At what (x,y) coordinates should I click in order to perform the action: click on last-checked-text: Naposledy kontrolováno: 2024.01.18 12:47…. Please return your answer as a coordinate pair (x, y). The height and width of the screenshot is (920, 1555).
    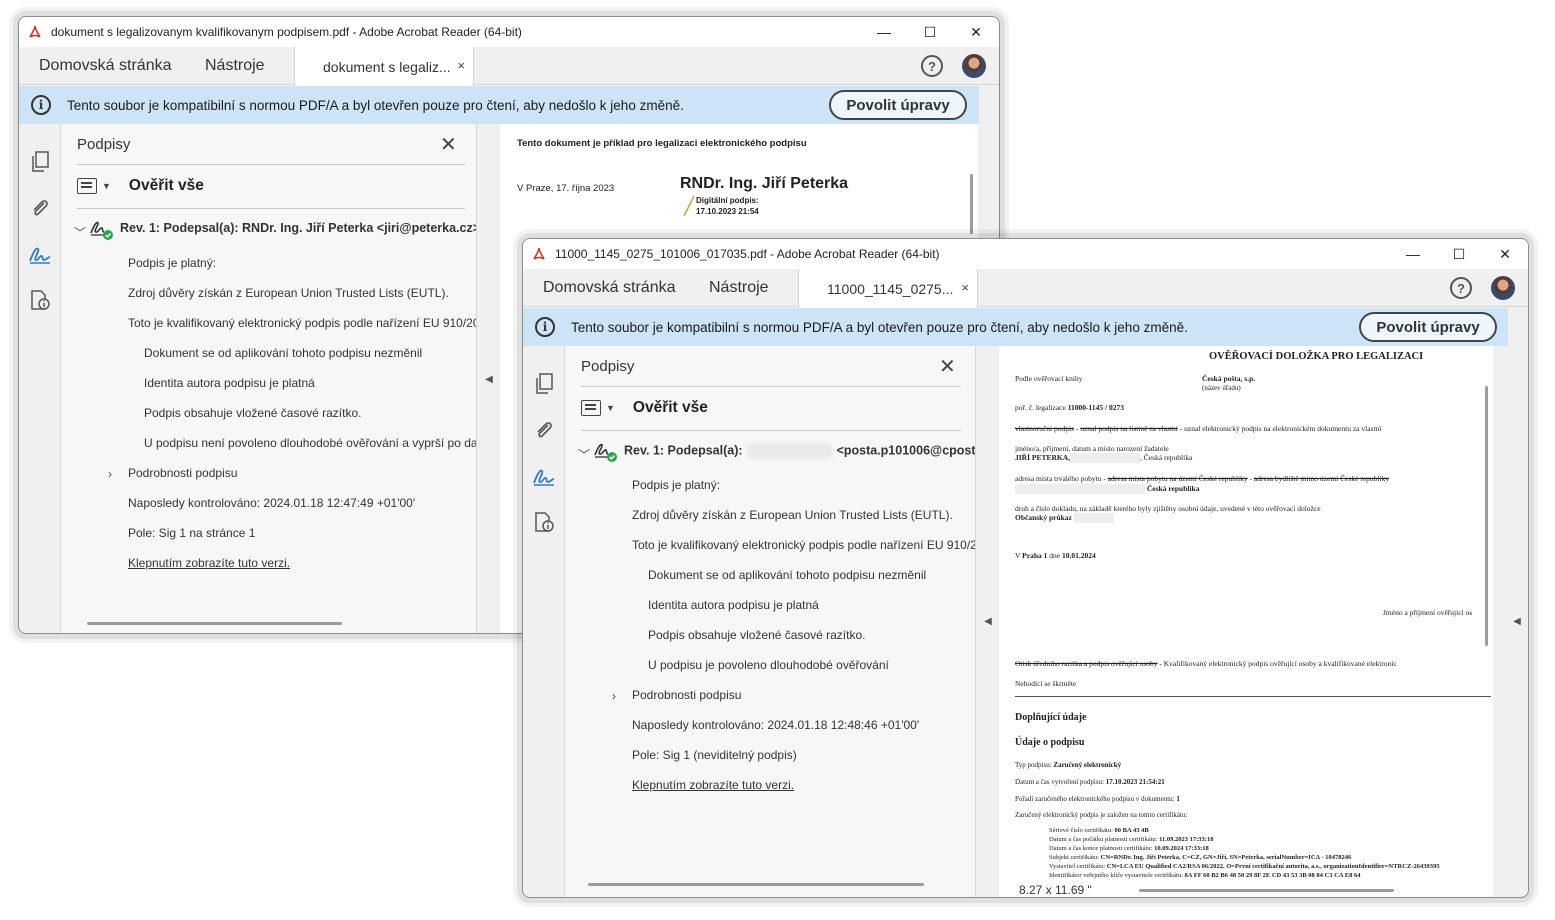
    Looking at the image, I should click on (272, 503).